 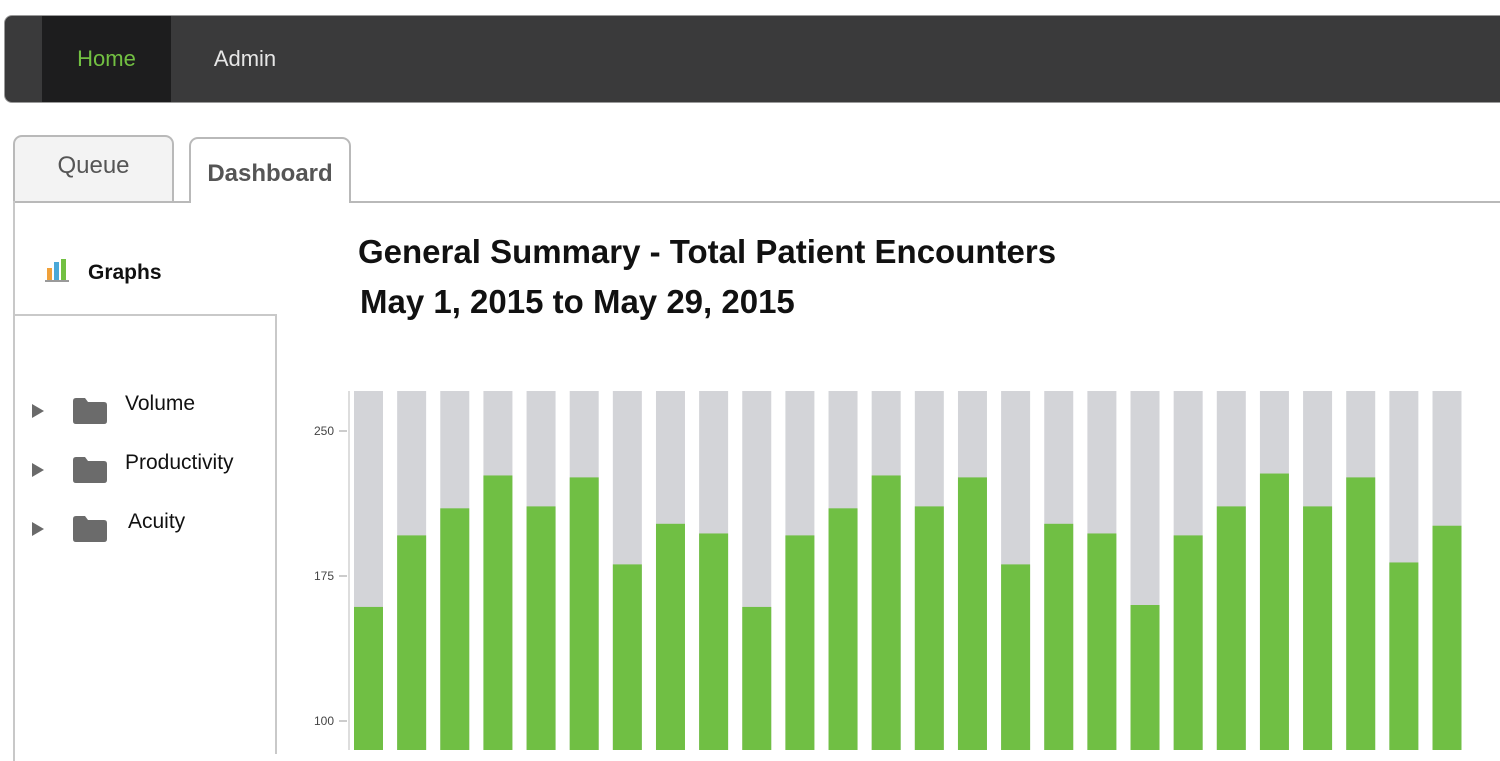 What do you see at coordinates (125, 272) in the screenshot?
I see `sidebar-header-label: Graphs` at bounding box center [125, 272].